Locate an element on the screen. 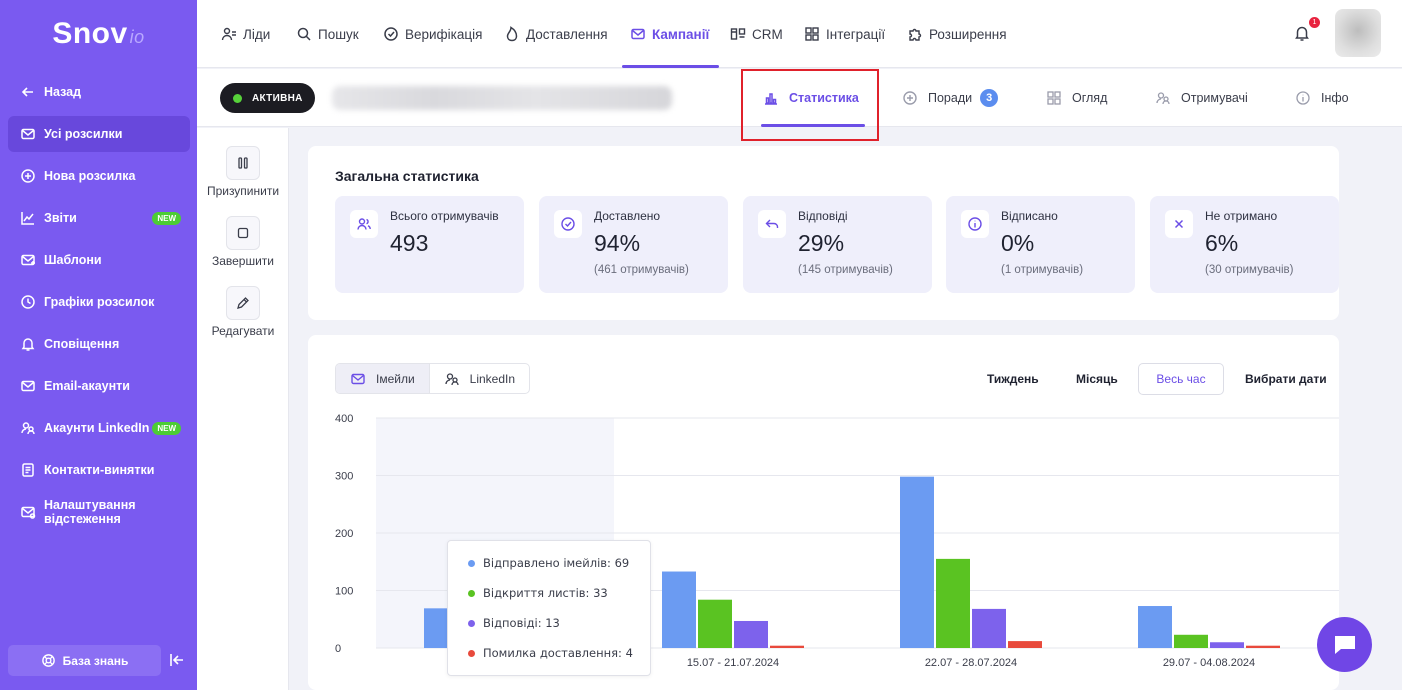 The height and width of the screenshot is (690, 1402). tips-count-badge: 3 is located at coordinates (989, 98).